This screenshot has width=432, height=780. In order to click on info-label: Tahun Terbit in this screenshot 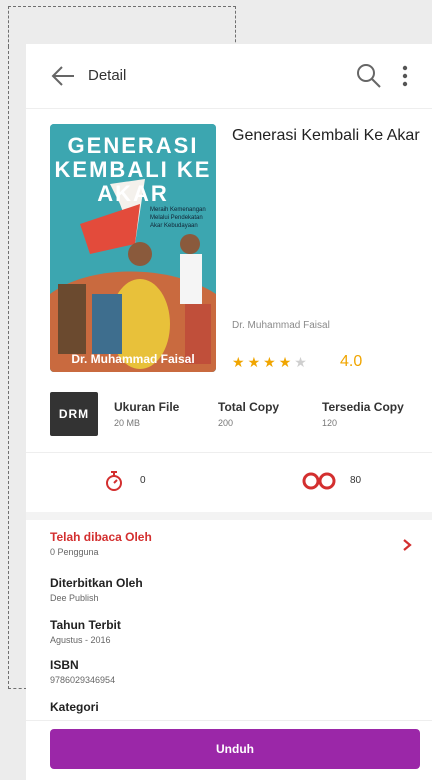, I will do `click(85, 625)`.